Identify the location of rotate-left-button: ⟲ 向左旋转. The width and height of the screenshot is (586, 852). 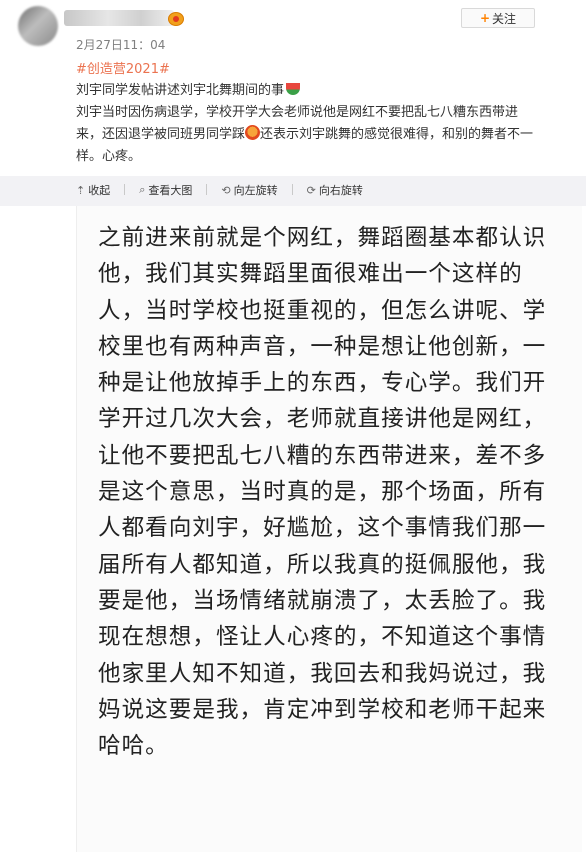
(249, 190).